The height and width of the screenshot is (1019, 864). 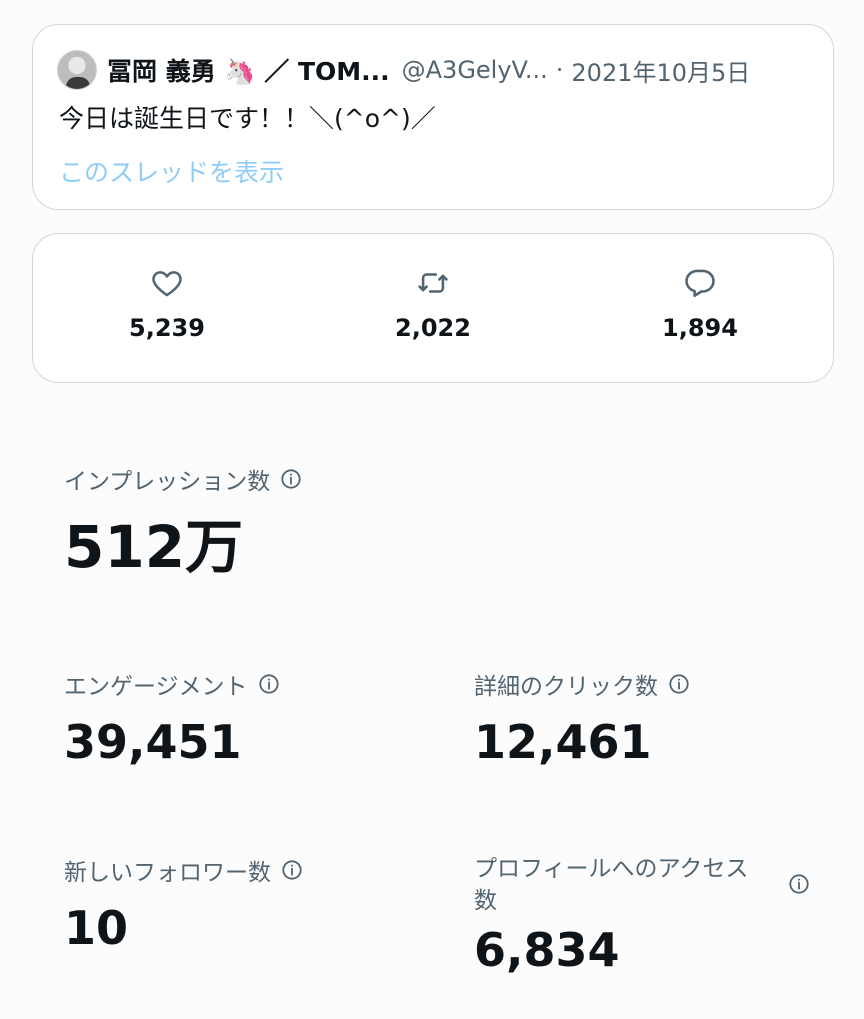 I want to click on tweet-text: 今日は誕生日です！！＼(^o^)／, so click(x=247, y=118).